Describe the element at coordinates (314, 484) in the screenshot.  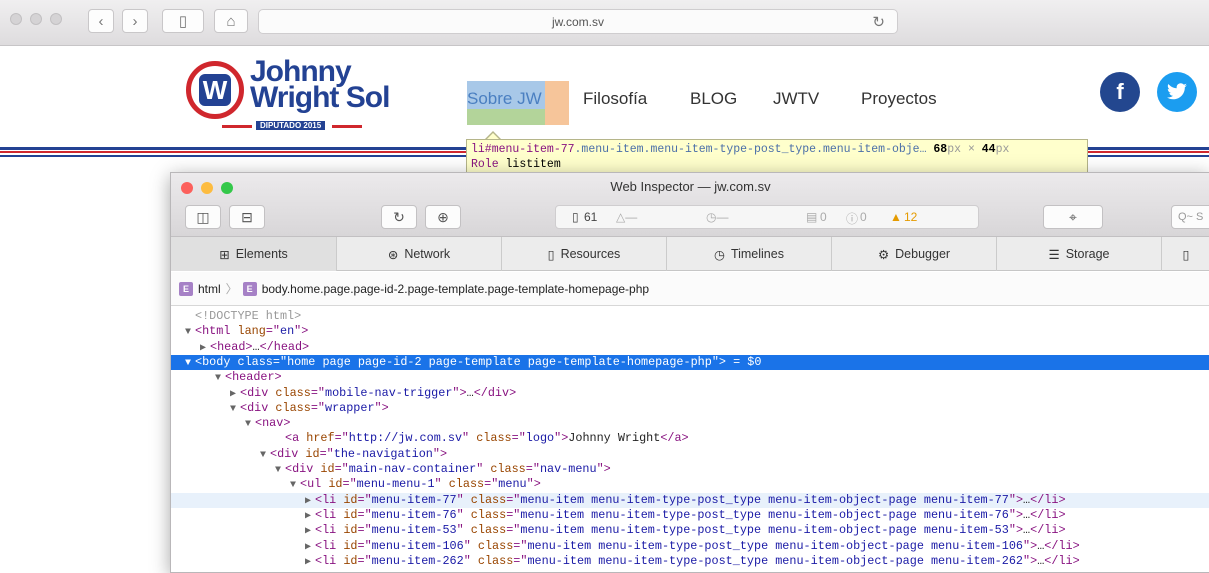
I see `dom-token: <ul` at that location.